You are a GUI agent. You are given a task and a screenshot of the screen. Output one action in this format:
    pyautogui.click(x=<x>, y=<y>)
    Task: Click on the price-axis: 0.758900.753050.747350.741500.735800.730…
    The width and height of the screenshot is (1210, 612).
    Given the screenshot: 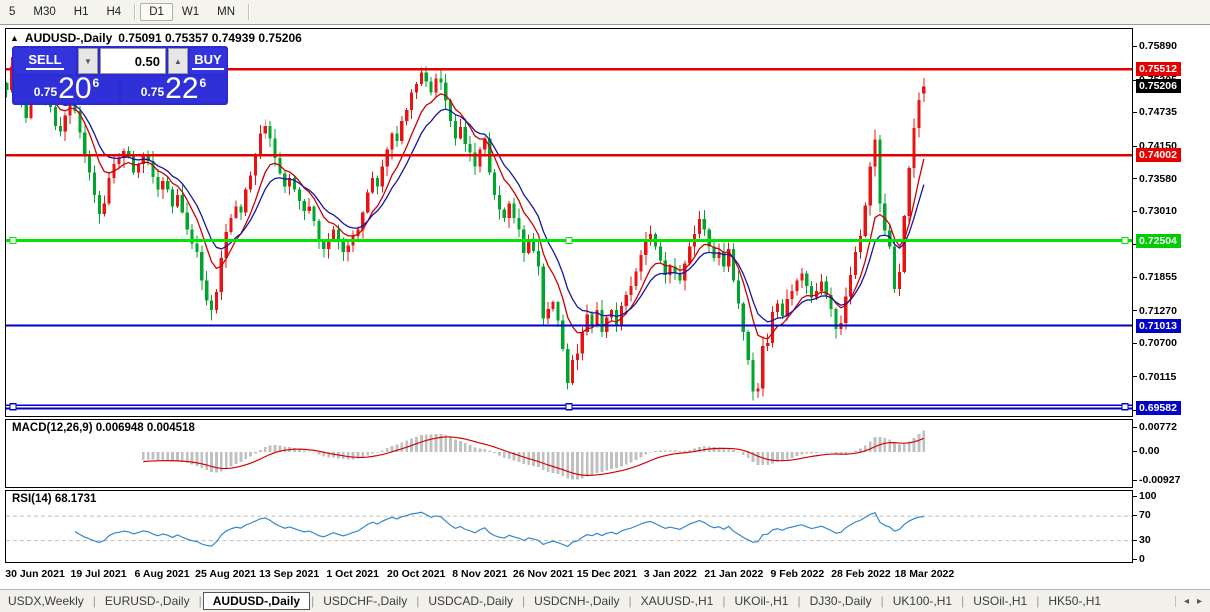 What is the action you would take?
    pyautogui.click(x=1171, y=296)
    